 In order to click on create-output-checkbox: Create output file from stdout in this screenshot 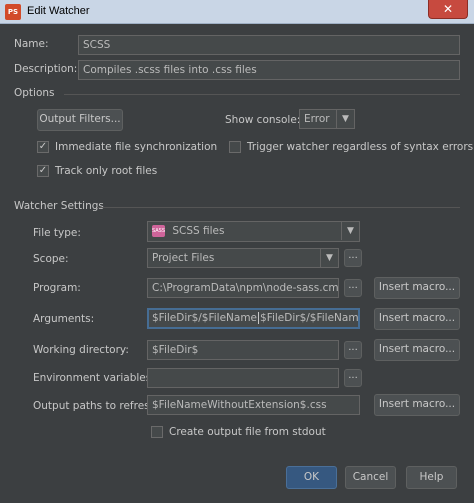, I will do `click(238, 432)`.